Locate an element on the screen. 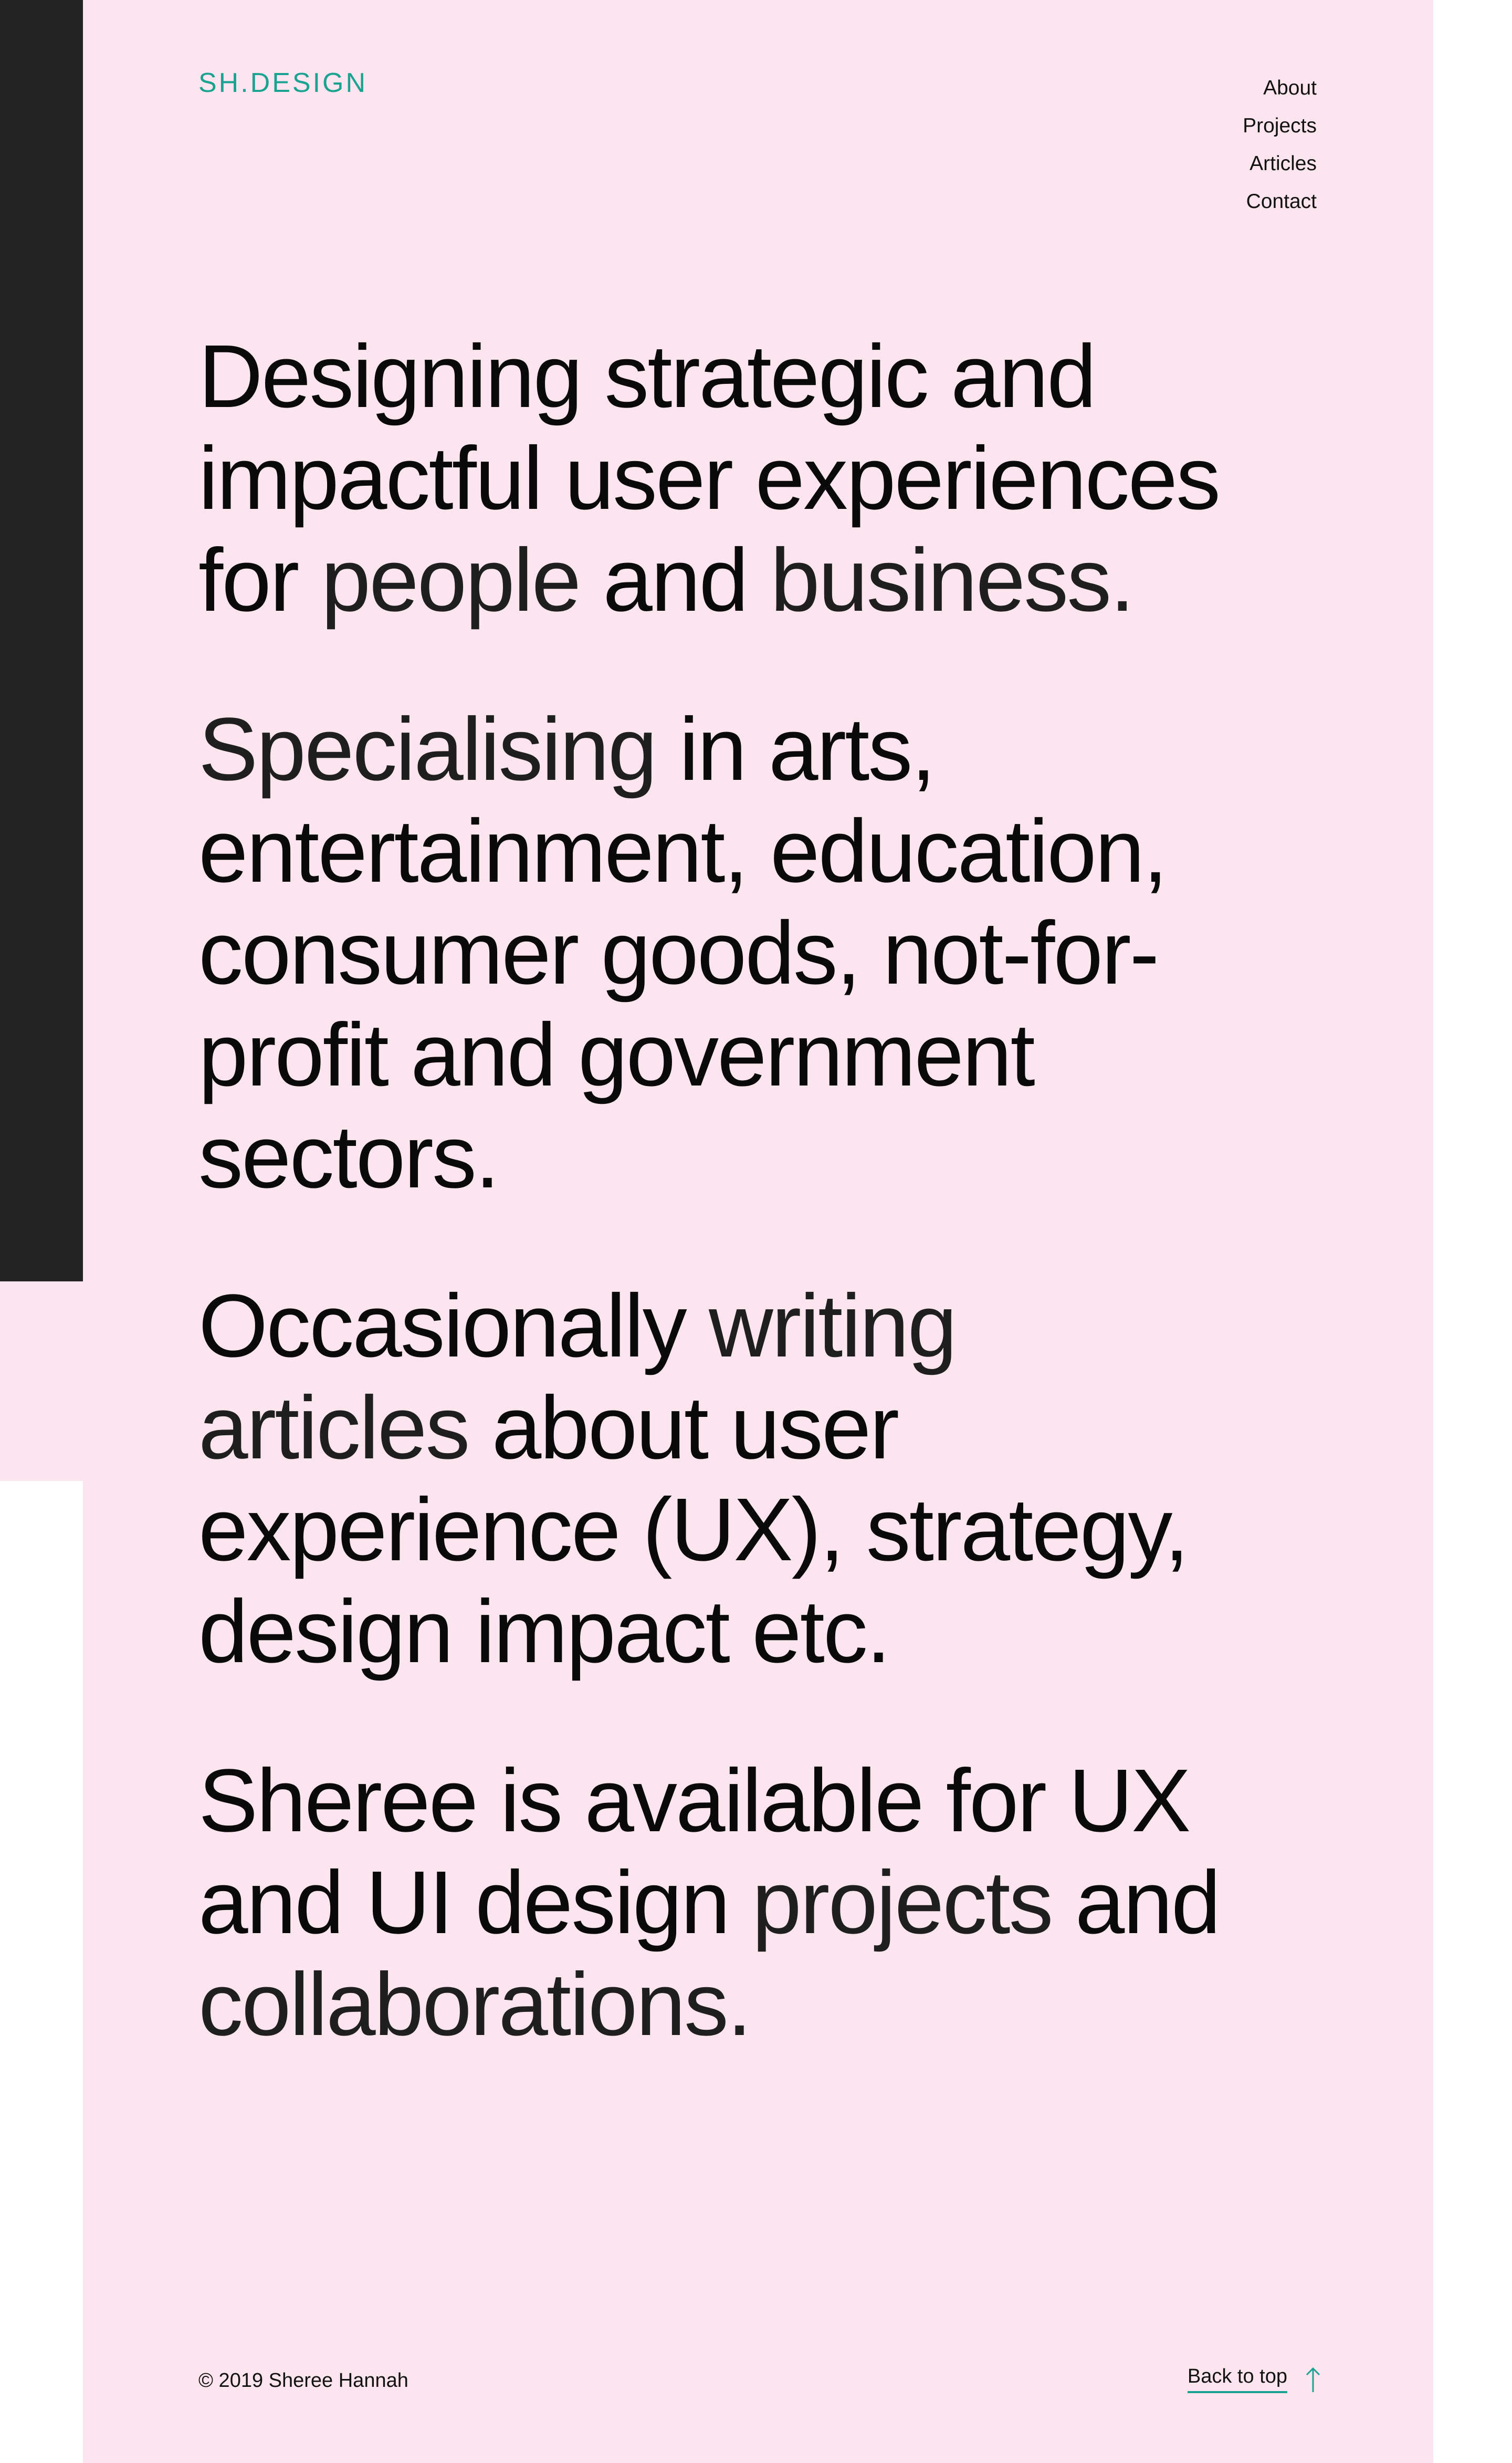 This screenshot has height=2463, width=1512. arrow-up-icon is located at coordinates (1313, 2379).